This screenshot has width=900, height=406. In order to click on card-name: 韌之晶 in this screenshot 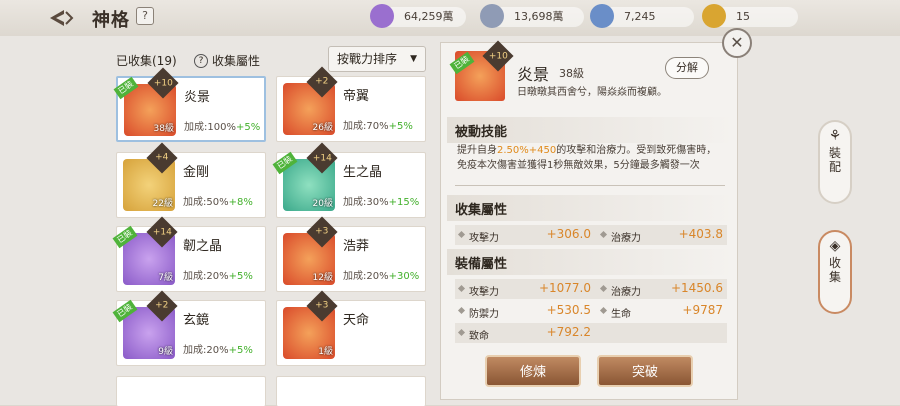, I will do `click(203, 246)`.